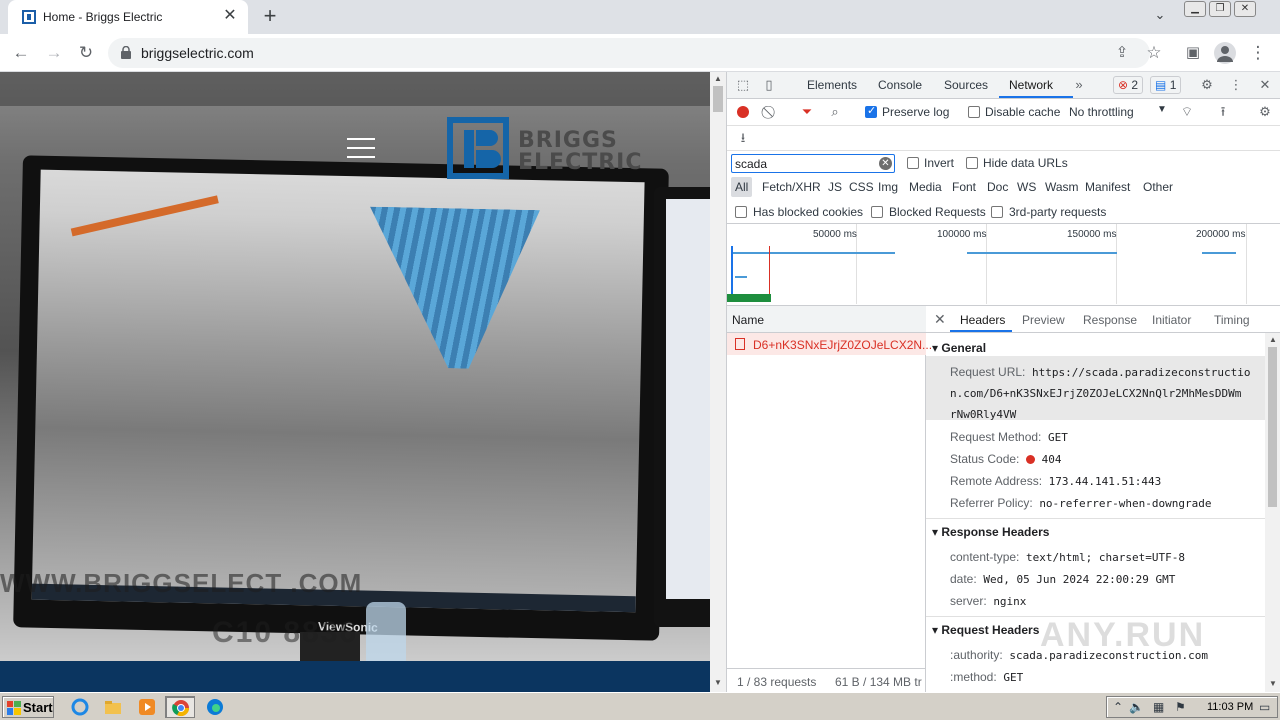 This screenshot has width=1280, height=720. I want to click on tab-initiator: Initiator, so click(1171, 320).